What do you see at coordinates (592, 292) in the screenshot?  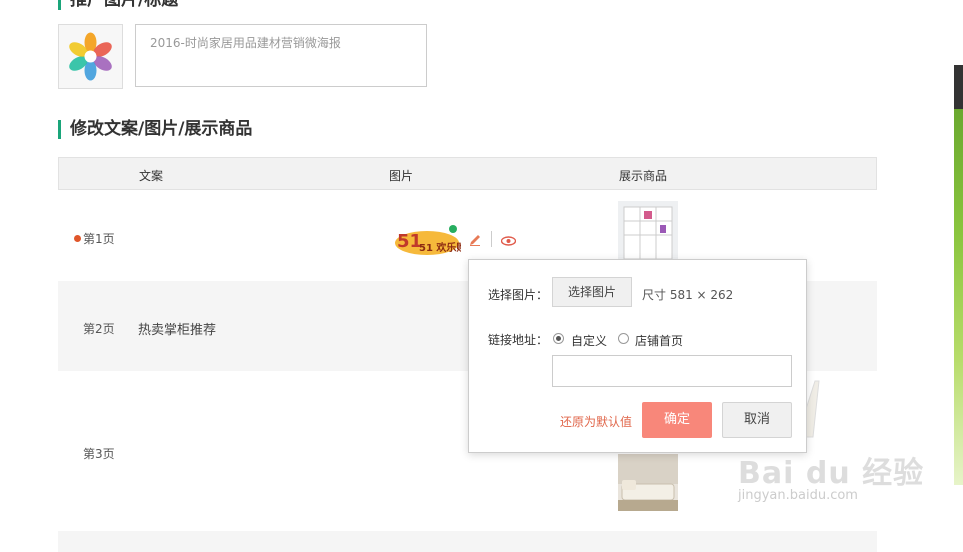 I see `select-image-button: 选择图片` at bounding box center [592, 292].